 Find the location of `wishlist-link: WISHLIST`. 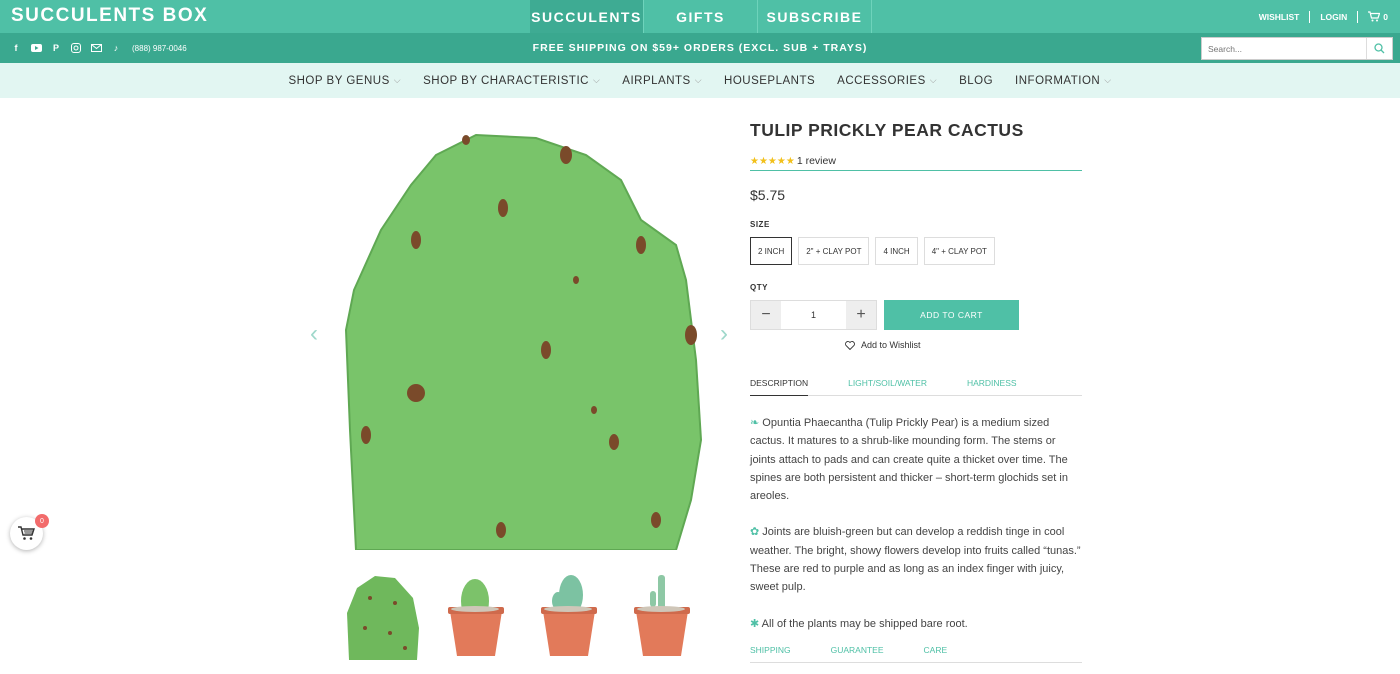

wishlist-link: WISHLIST is located at coordinates (1279, 17).